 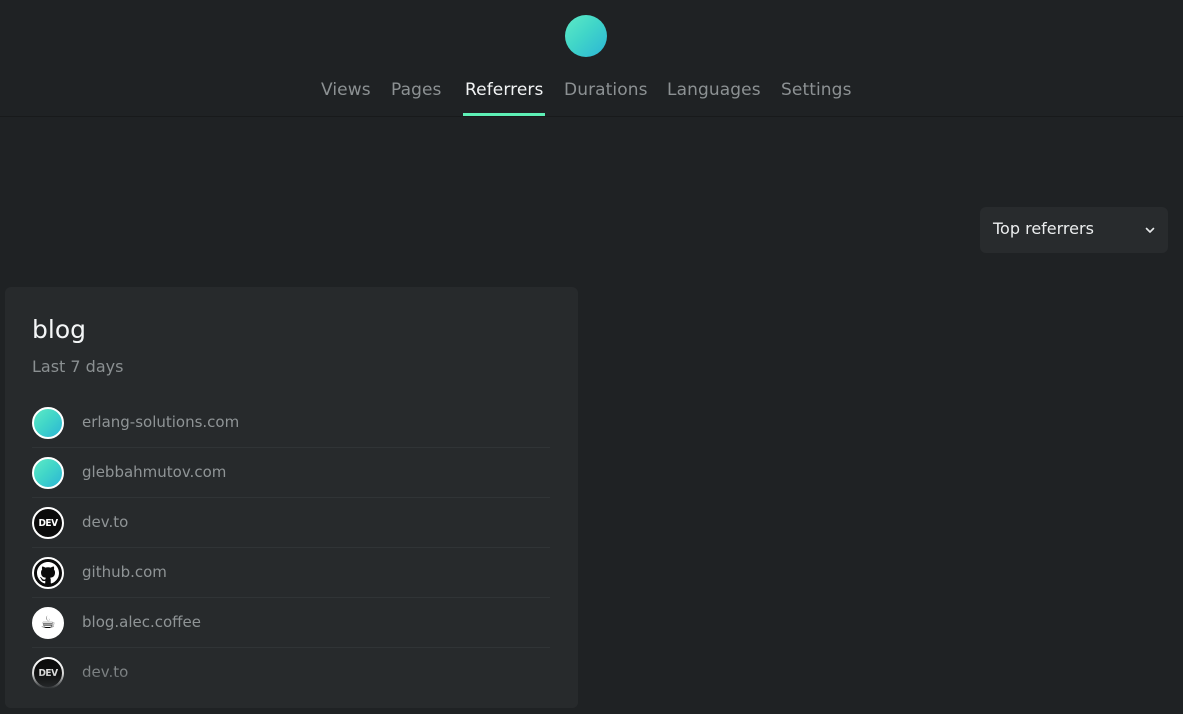 I want to click on tab-pages: Pages, so click(x=416, y=97).